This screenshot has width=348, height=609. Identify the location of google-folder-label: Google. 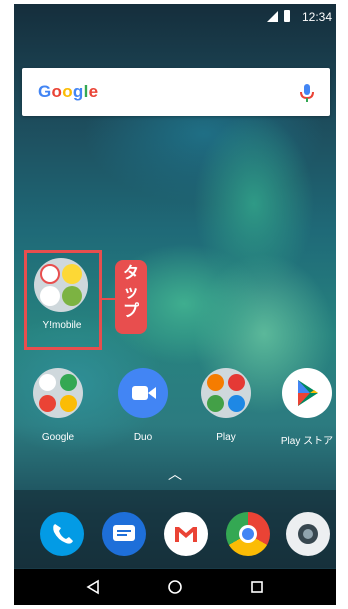
(58, 437).